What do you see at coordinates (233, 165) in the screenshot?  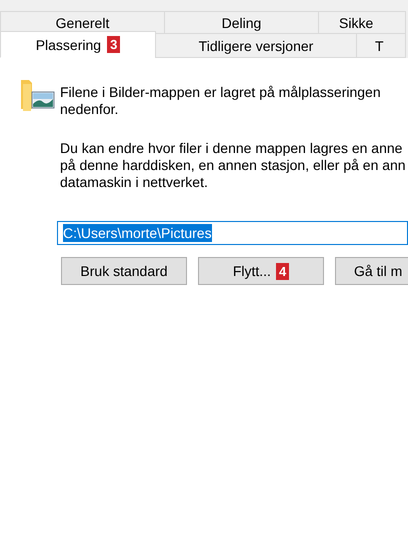 I see `description-text: Du kan endre hvor filer i denne mappen lagres en anne på denne harddisken, en annen stasjon, eller på en ann datamaskin i nettverket.` at bounding box center [233, 165].